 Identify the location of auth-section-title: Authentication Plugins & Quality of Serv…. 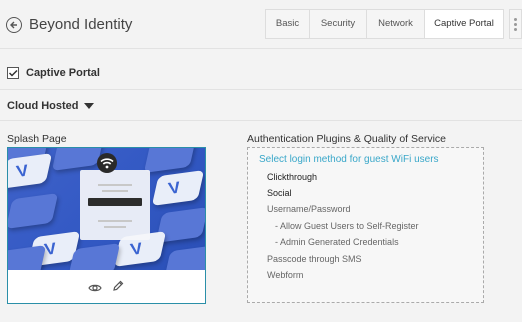
(347, 139).